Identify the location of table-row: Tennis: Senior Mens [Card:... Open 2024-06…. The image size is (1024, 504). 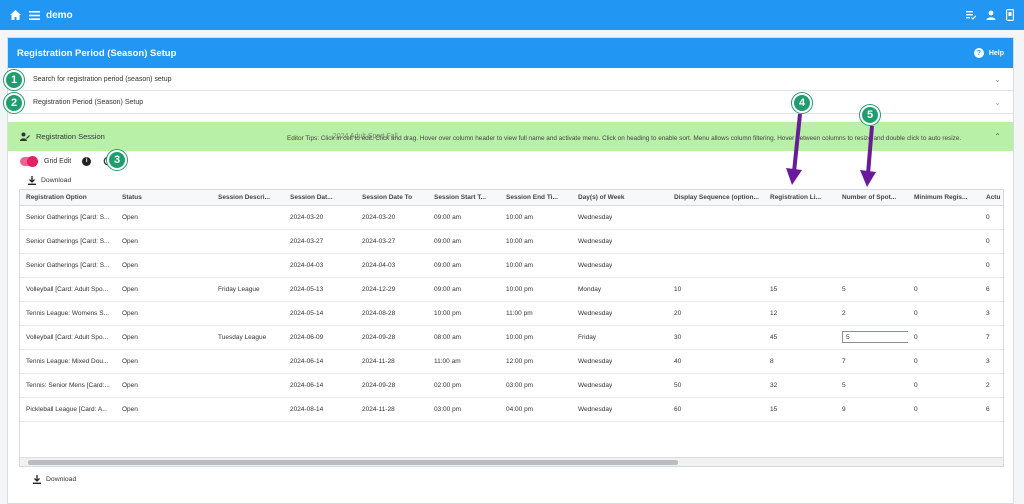
(511, 385).